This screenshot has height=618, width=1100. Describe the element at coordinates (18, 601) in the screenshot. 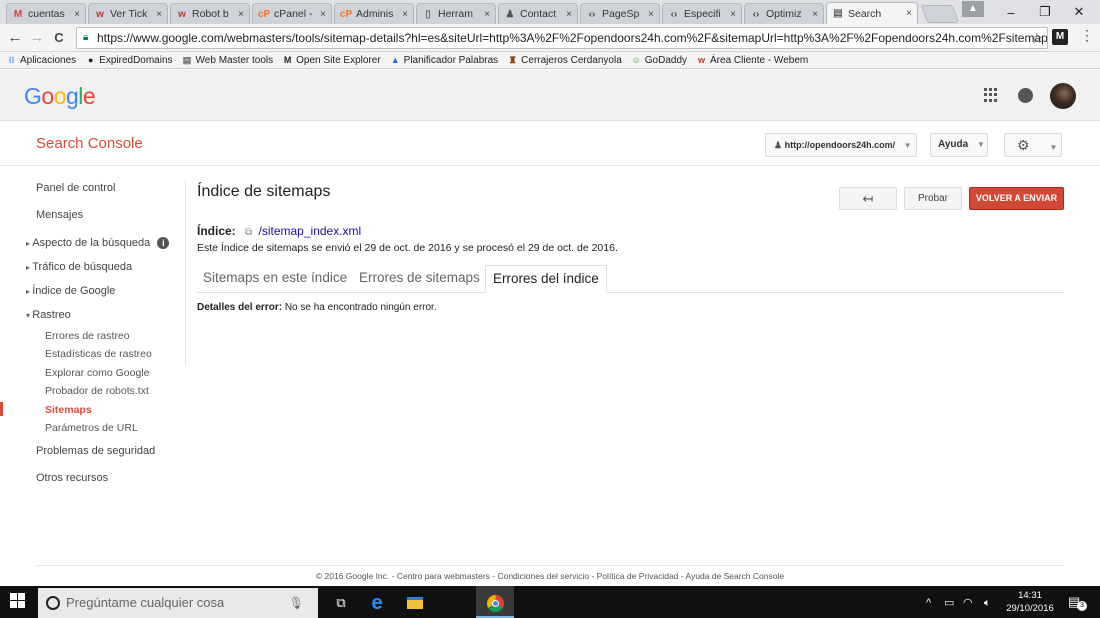

I see `windows-start-icon` at that location.